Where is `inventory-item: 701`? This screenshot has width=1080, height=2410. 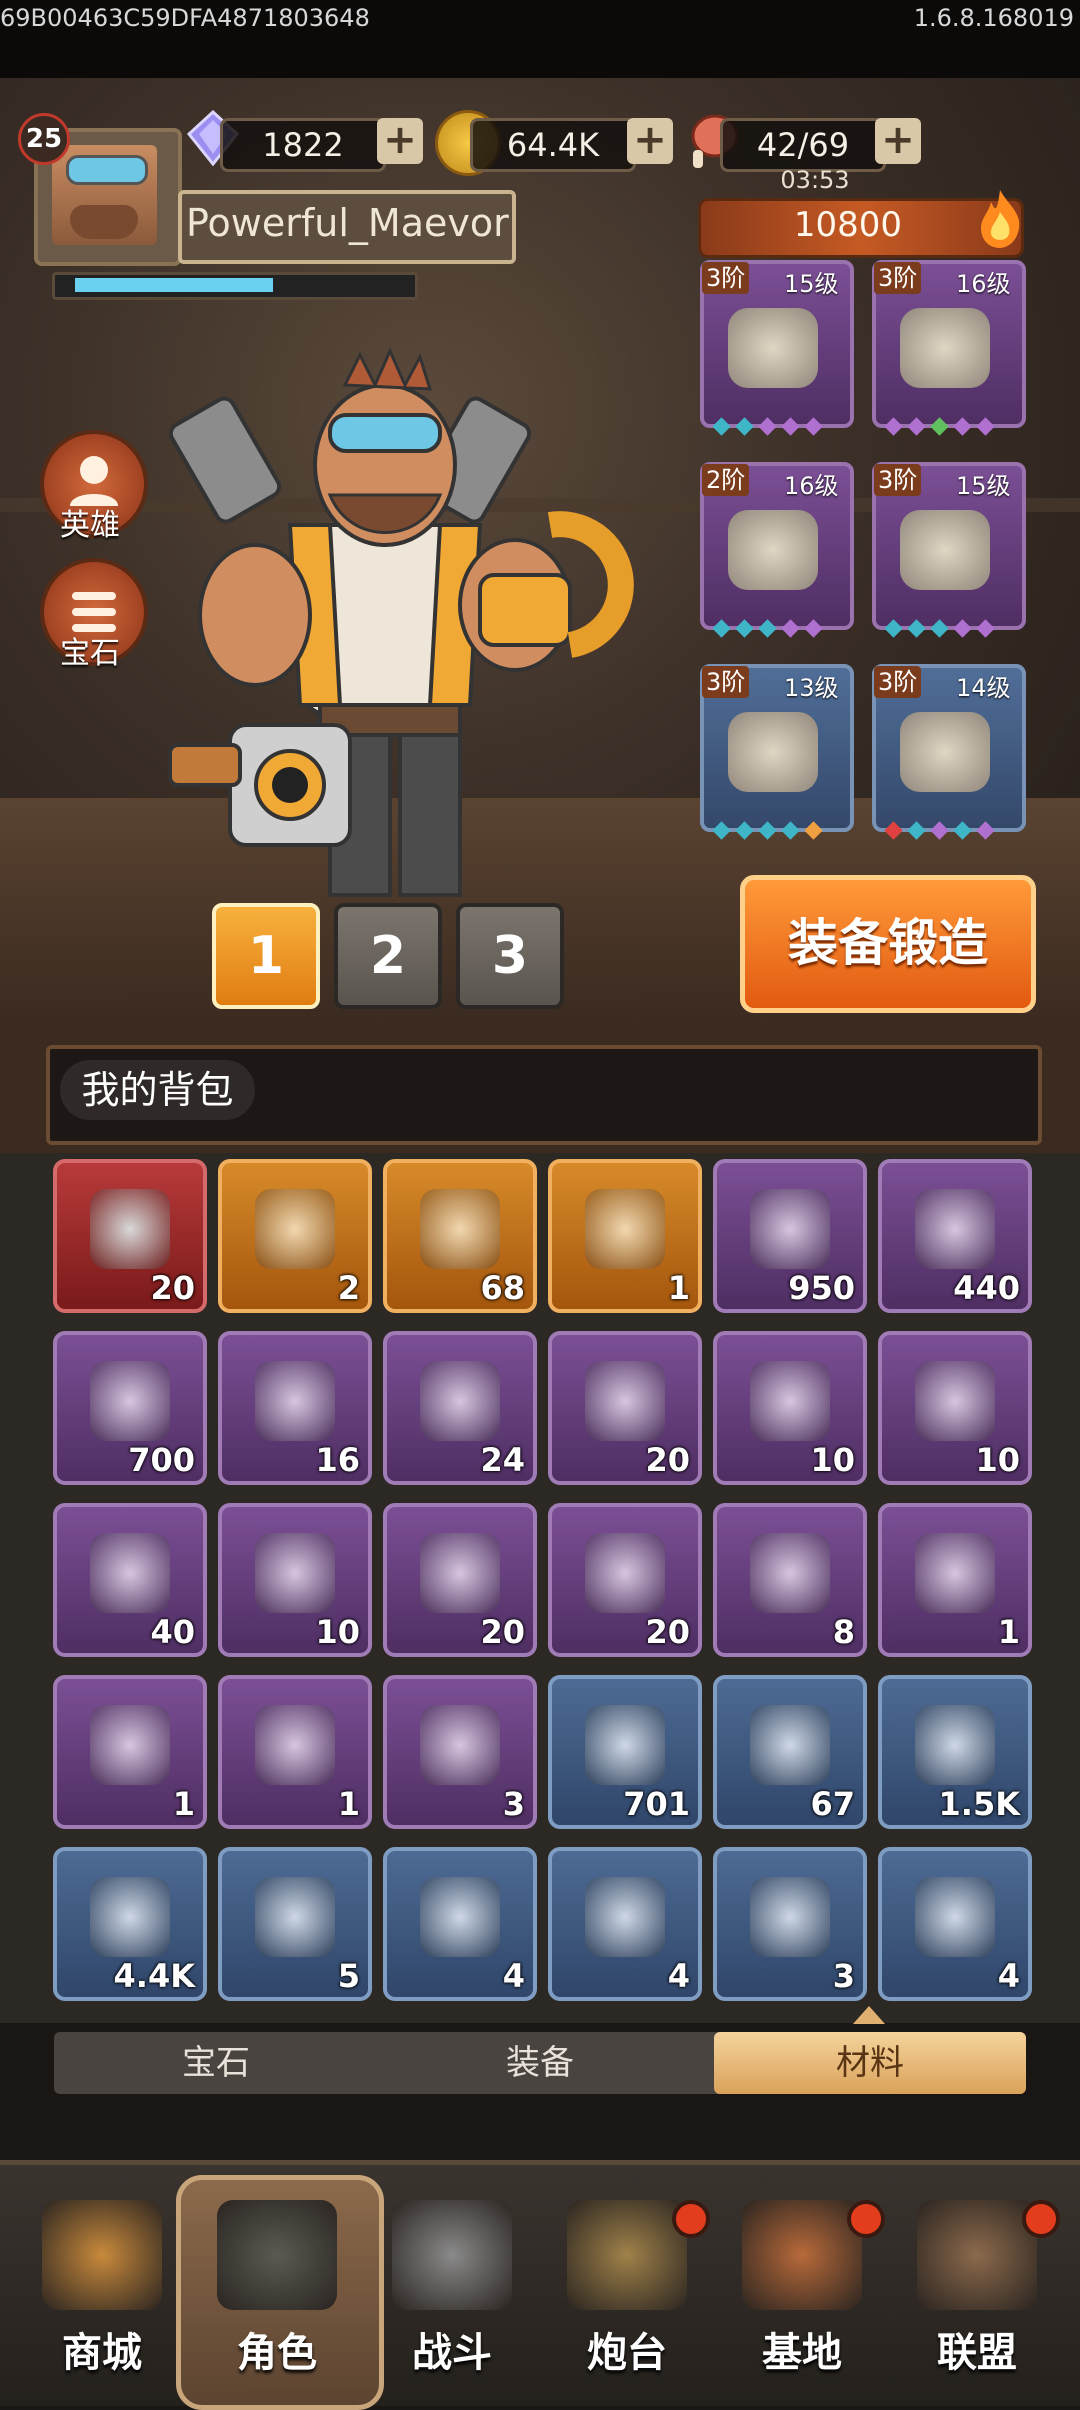 inventory-item: 701 is located at coordinates (625, 1752).